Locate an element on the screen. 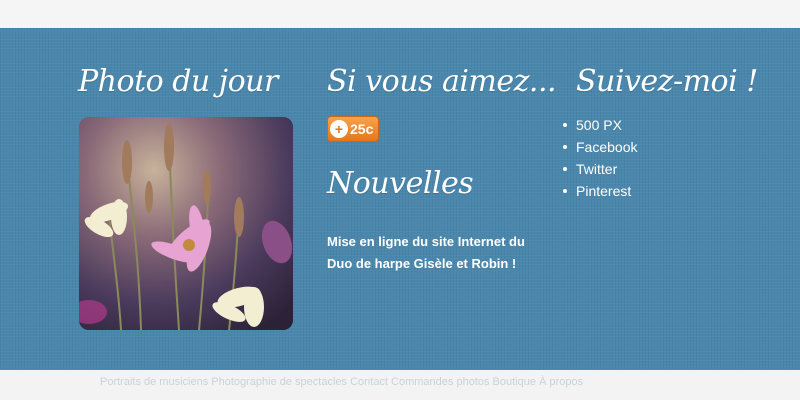 The width and height of the screenshot is (800, 400). photo-of-the-day-heading: Photo du jour is located at coordinates (178, 81).